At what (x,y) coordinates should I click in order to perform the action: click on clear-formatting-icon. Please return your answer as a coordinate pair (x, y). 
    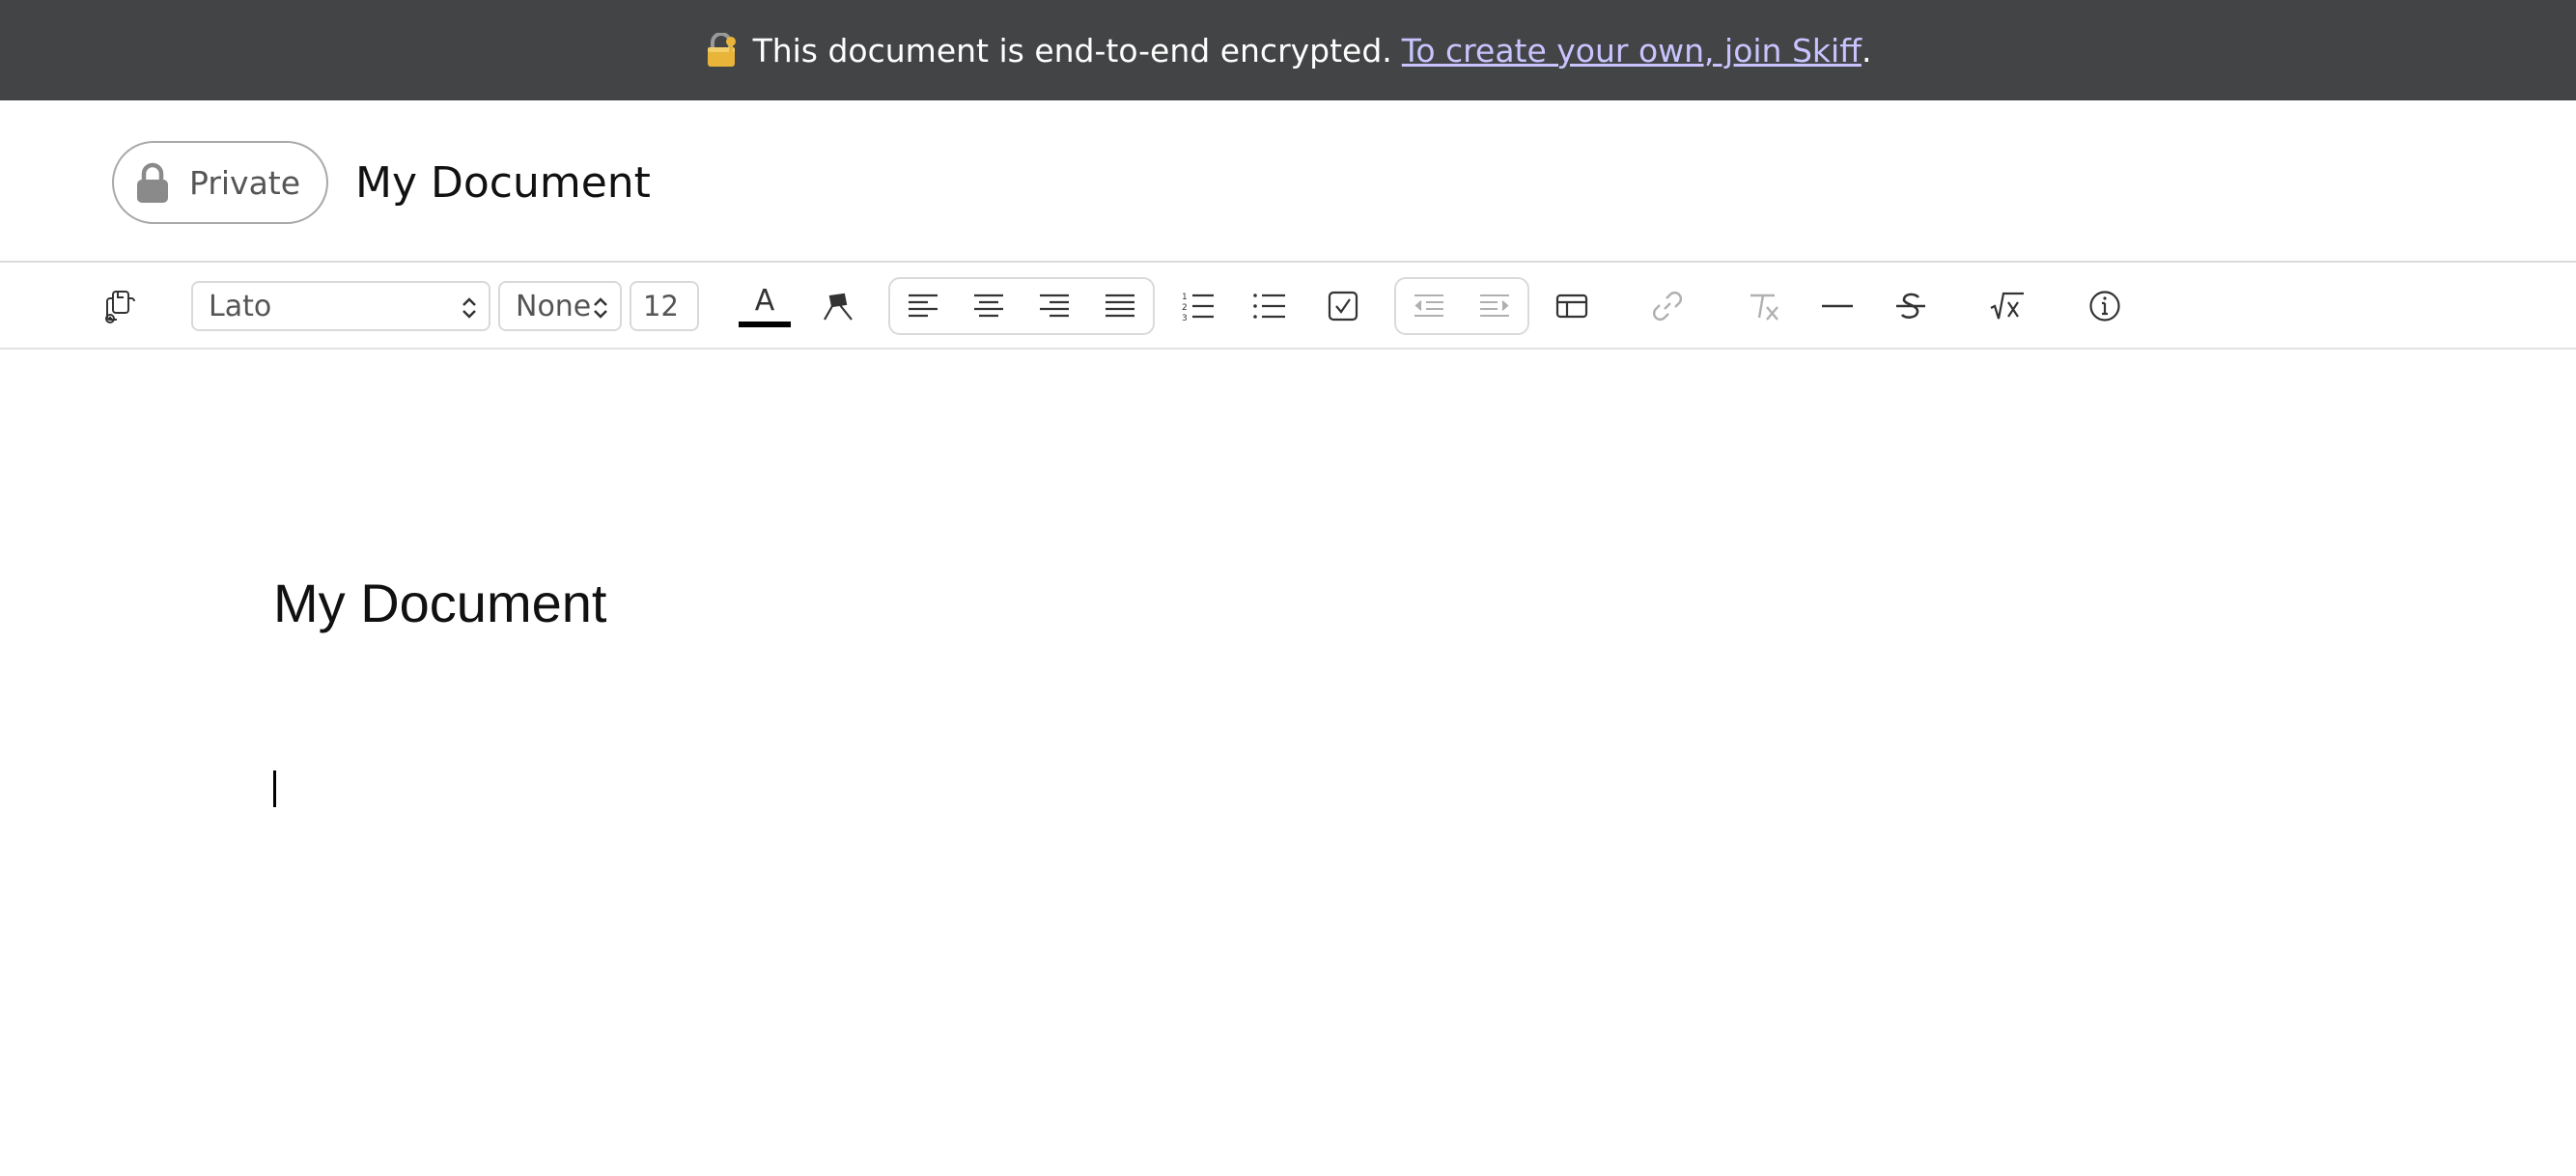
    Looking at the image, I should click on (1764, 306).